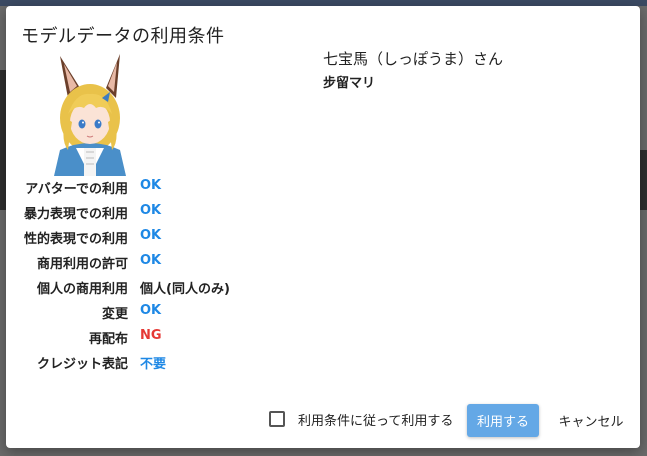  I want to click on avatar-thumbnail, so click(89, 112).